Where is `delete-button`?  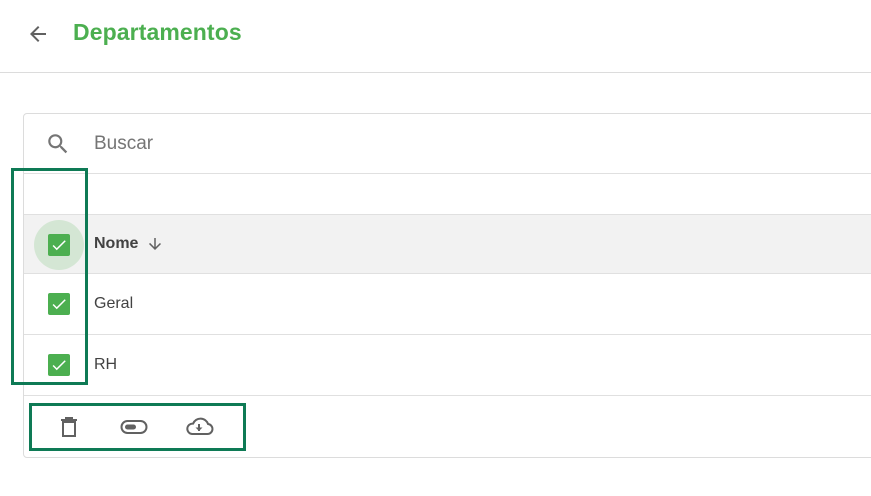 delete-button is located at coordinates (69, 427).